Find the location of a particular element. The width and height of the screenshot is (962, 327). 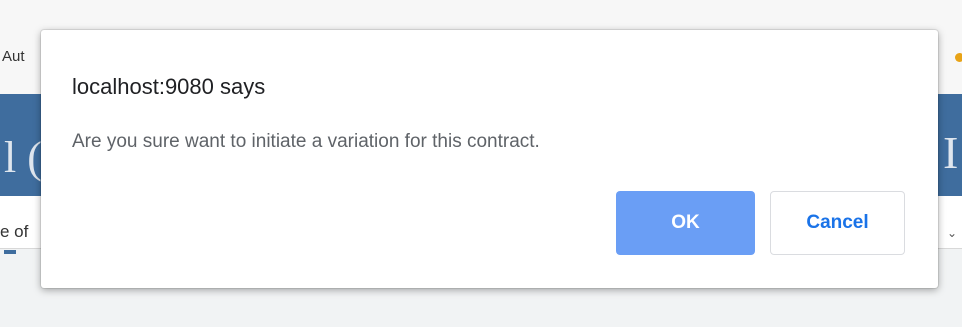

filter-active-indicator is located at coordinates (10, 252).